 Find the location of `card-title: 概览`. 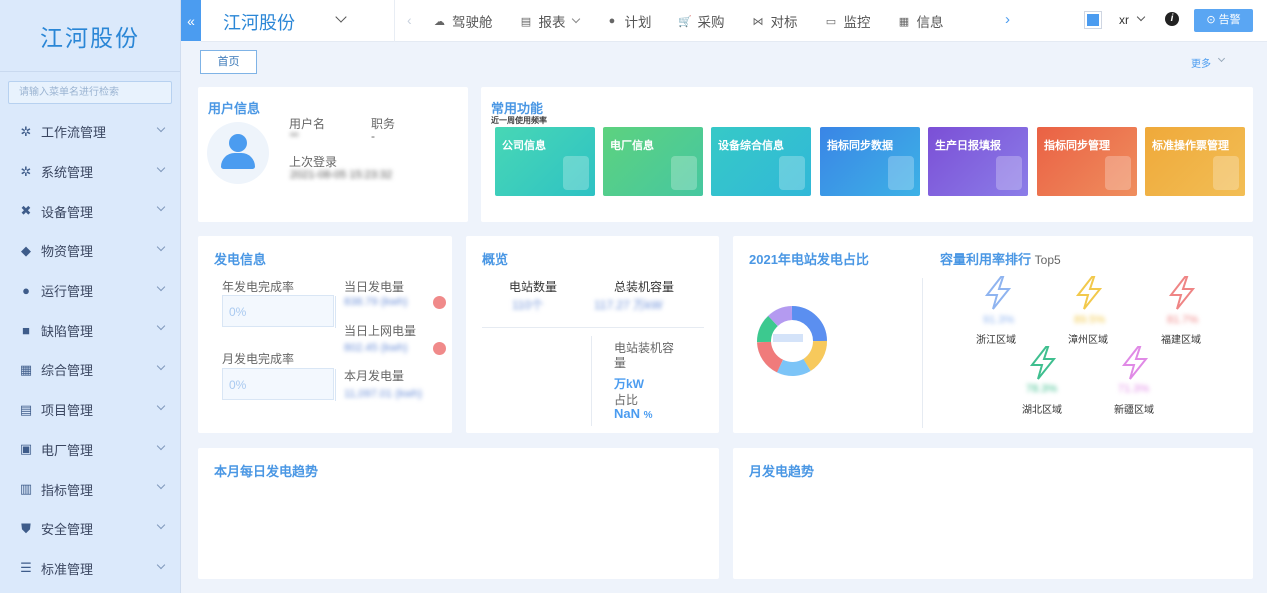

card-title: 概览 is located at coordinates (495, 259).